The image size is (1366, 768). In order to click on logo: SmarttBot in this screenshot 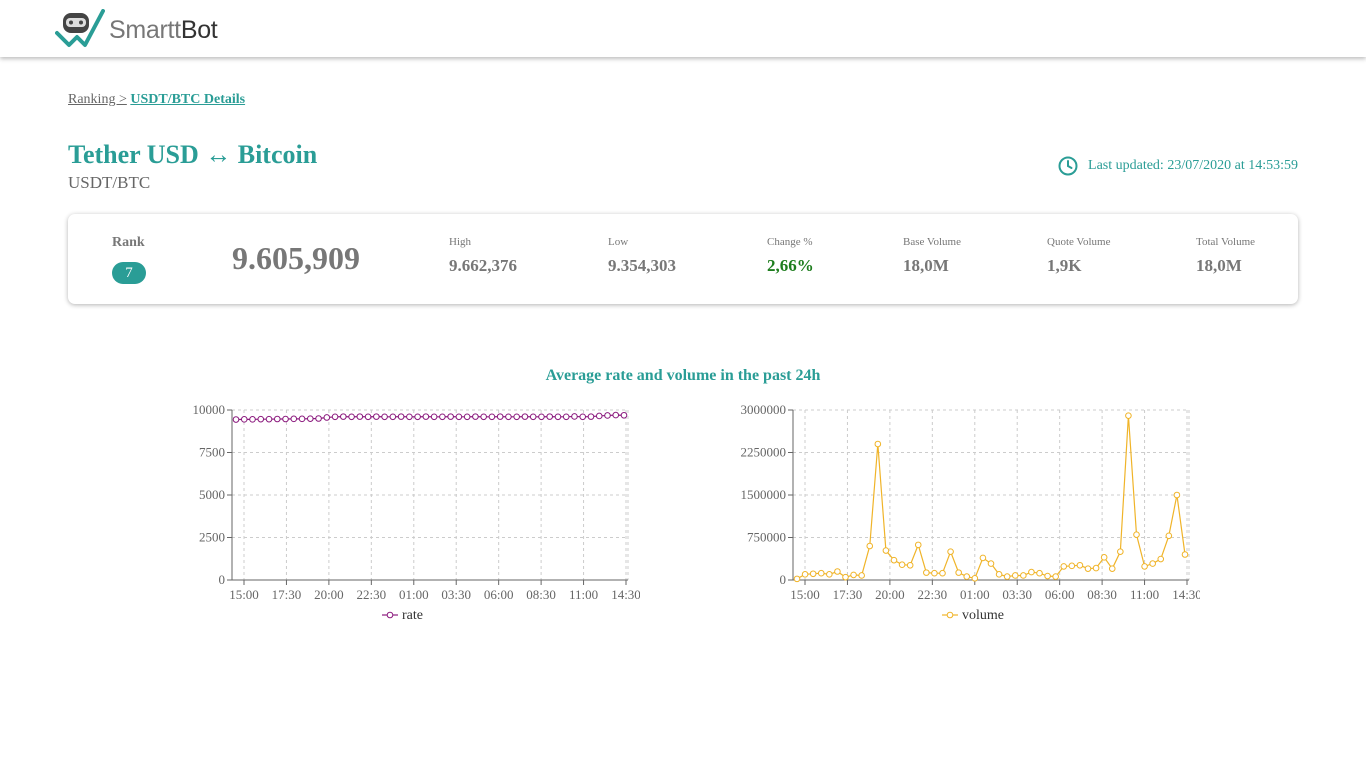, I will do `click(136, 30)`.